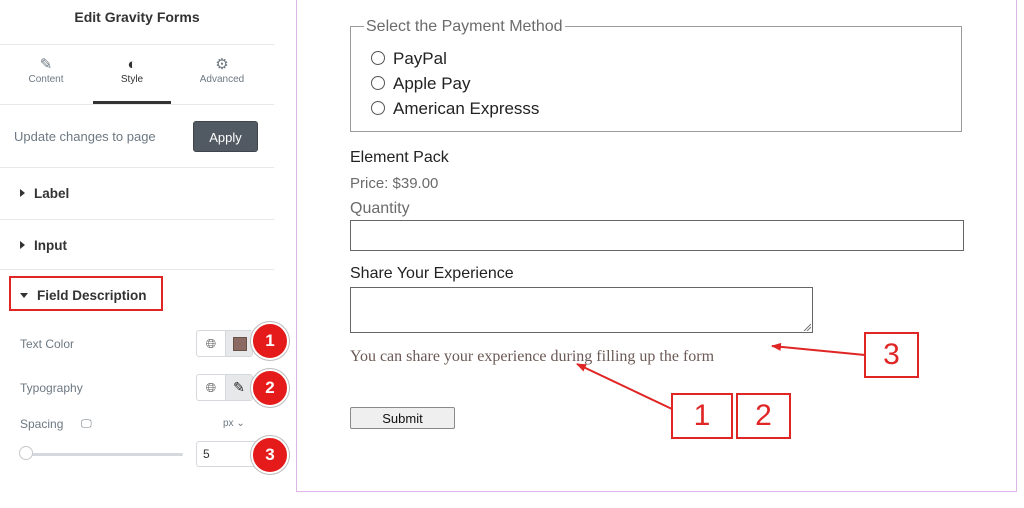 Image resolution: width=1024 pixels, height=508 pixels. I want to click on callout-1: 1, so click(702, 416).